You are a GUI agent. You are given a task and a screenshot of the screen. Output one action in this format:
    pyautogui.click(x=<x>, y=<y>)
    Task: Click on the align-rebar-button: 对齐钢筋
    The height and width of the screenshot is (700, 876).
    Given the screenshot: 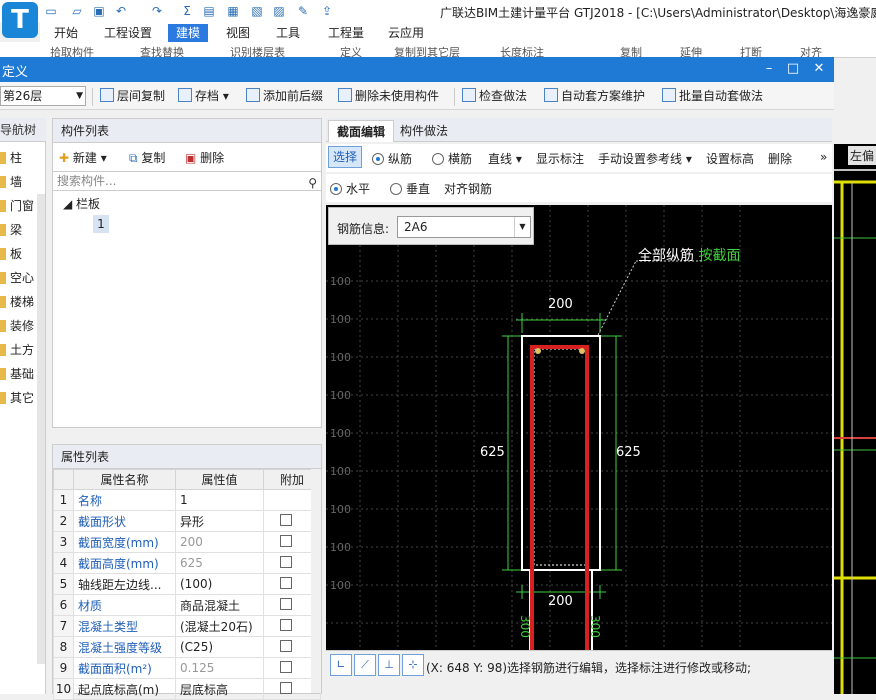 What is the action you would take?
    pyautogui.click(x=468, y=188)
    